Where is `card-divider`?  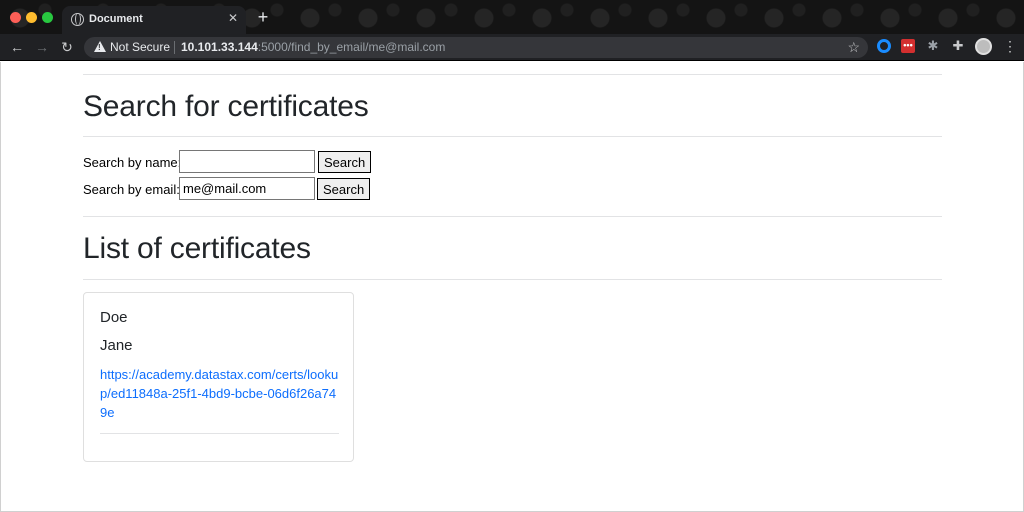 card-divider is located at coordinates (219, 433).